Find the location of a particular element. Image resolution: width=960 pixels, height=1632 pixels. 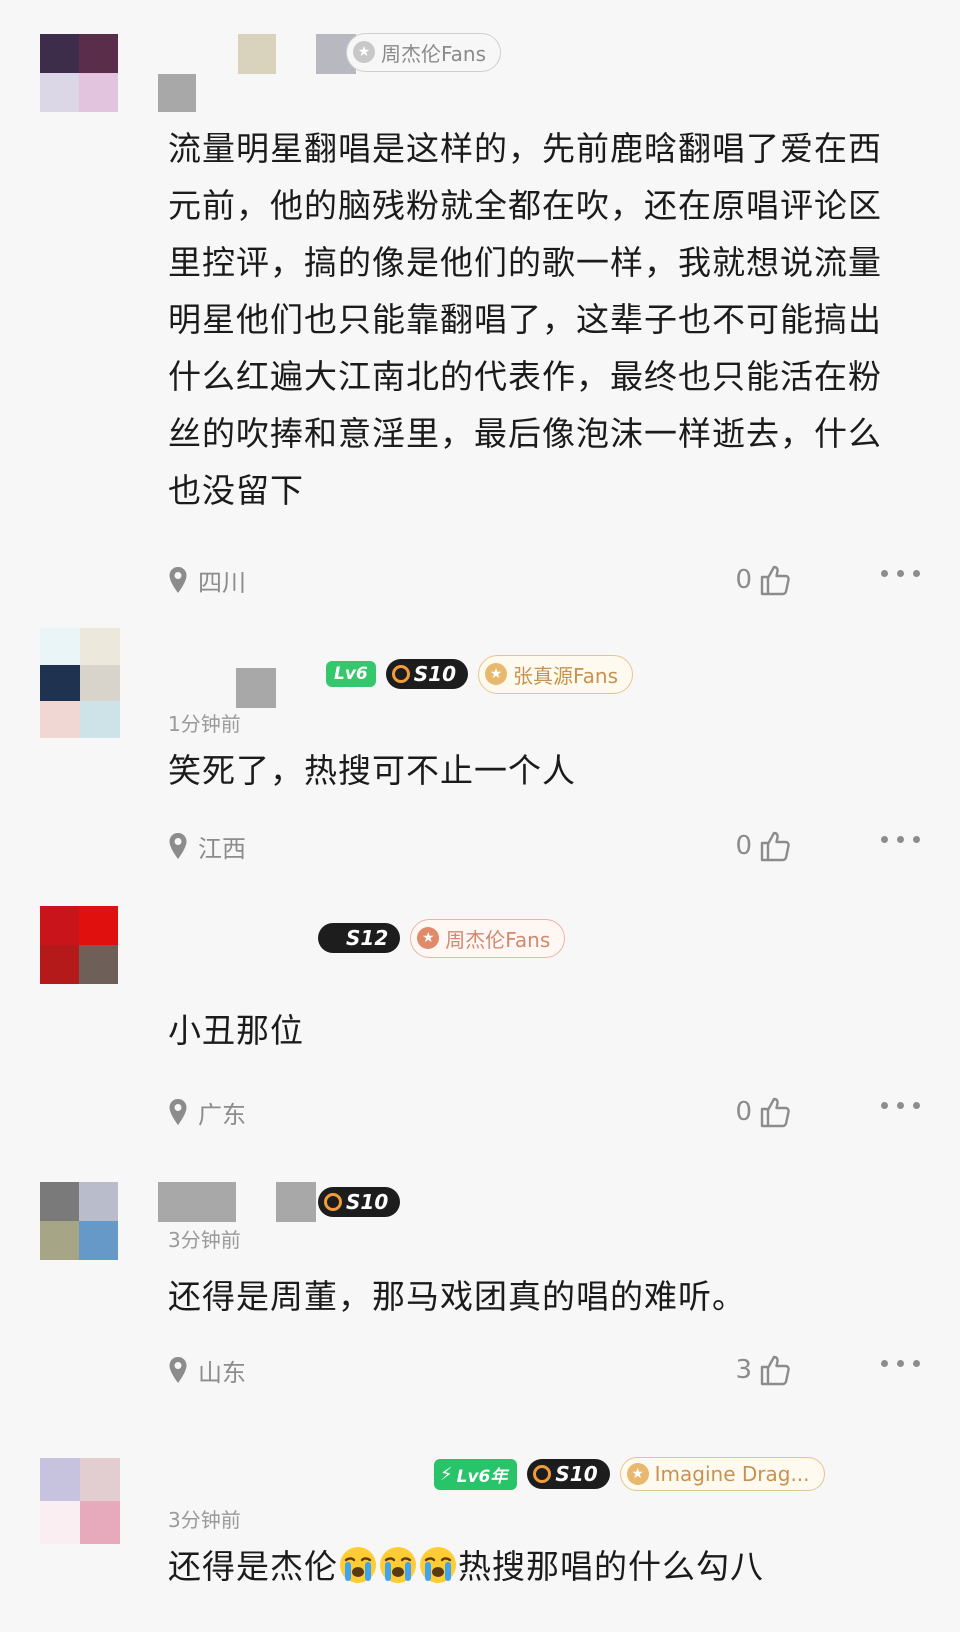

location: 广东 is located at coordinates (207, 1112).